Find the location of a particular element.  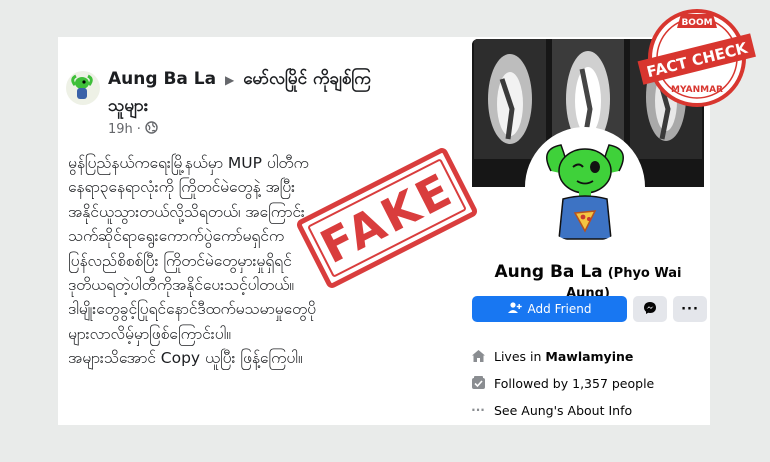

more-options-button: ··· is located at coordinates (690, 309).